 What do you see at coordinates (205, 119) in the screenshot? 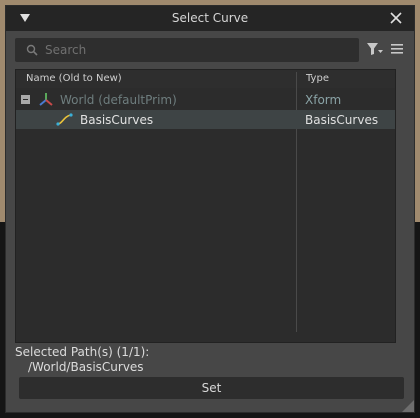
I see `tree-row-basiscurves: BasisCurves BasisCurves` at bounding box center [205, 119].